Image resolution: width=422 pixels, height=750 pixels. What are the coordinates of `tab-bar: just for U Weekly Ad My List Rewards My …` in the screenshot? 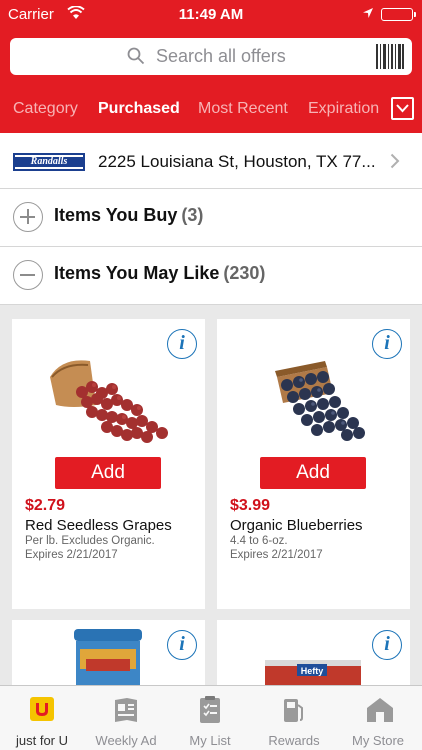 It's located at (211, 717).